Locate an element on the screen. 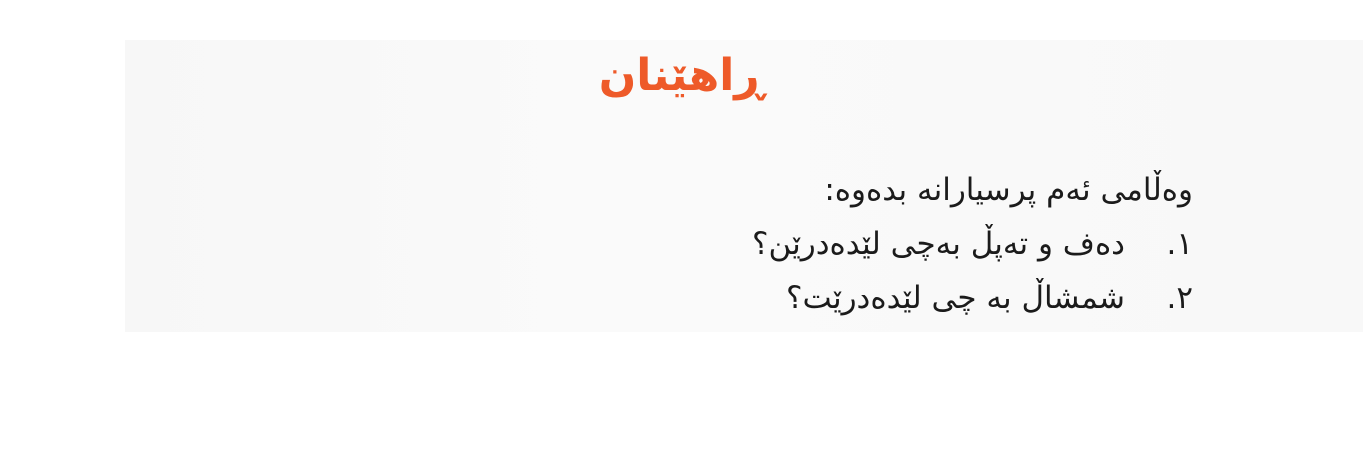  question-item: ٢. شمشاڵ بە چی لێدەدرێت؟ is located at coordinates (843, 298).